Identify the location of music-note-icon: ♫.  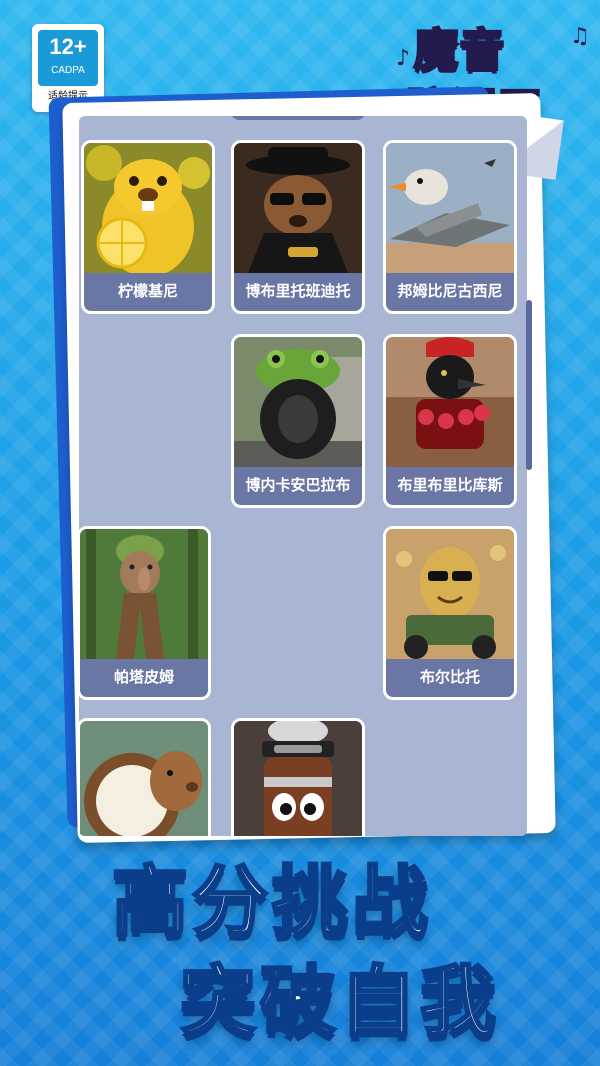
(580, 36).